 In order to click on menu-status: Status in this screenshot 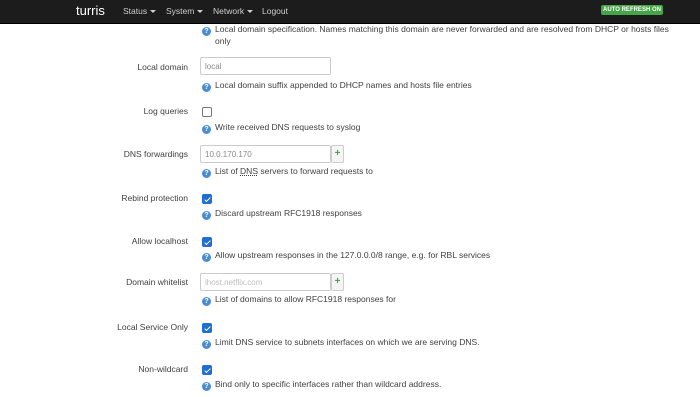, I will do `click(140, 11)`.